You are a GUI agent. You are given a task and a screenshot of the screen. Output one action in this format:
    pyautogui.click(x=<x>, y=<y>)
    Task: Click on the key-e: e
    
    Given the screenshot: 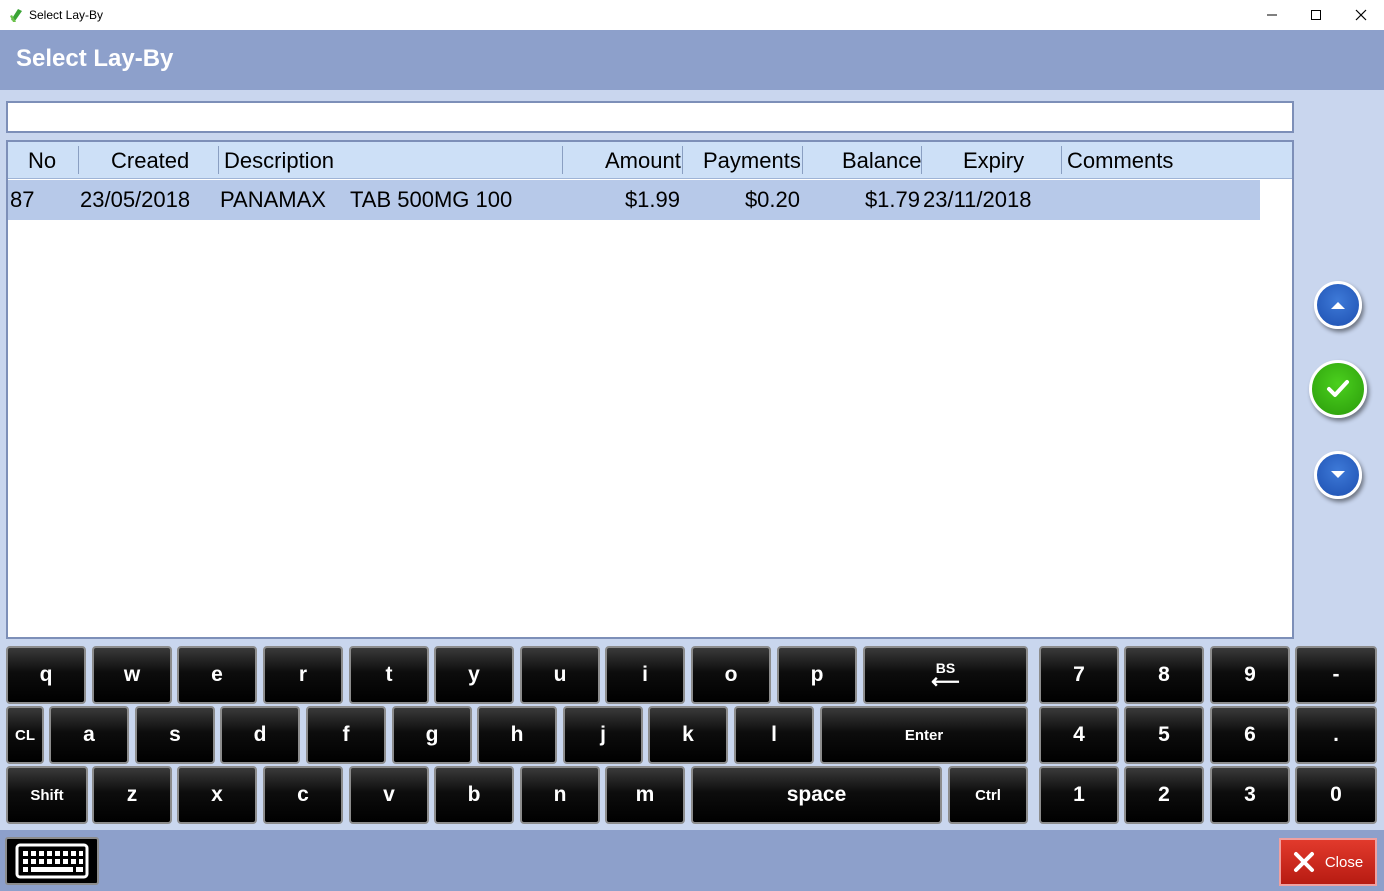 What is the action you would take?
    pyautogui.click(x=217, y=675)
    